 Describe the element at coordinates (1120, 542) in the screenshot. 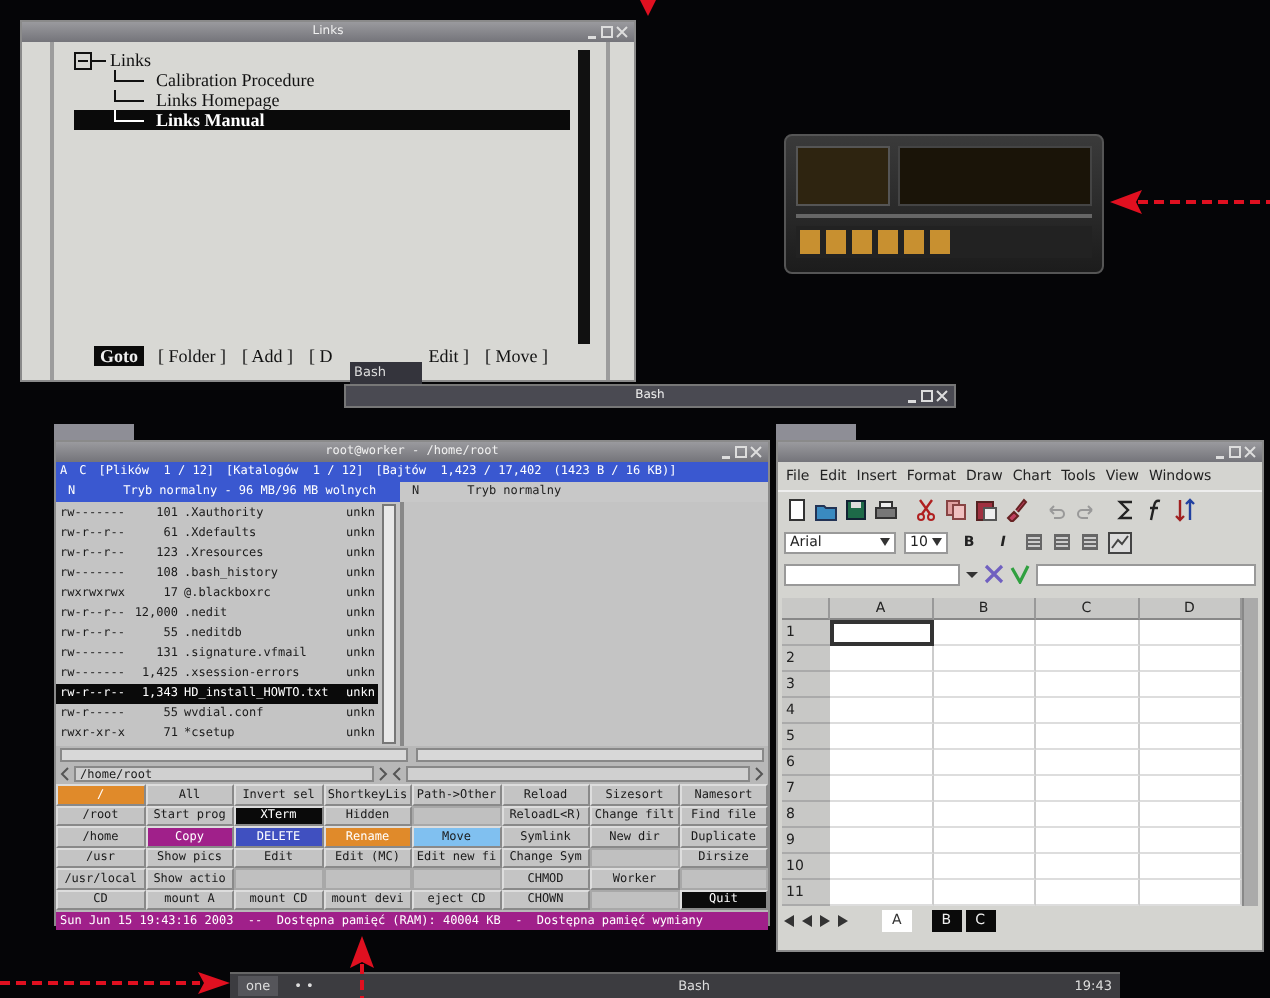

I see `border-icon` at that location.